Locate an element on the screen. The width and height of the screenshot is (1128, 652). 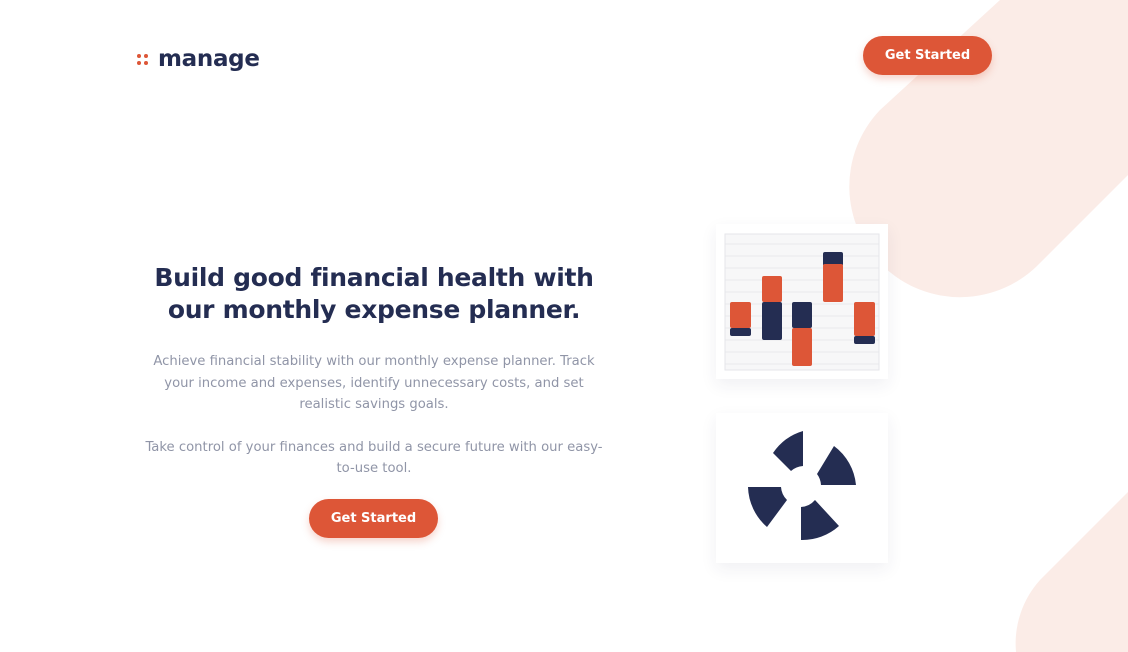
chart-bar-2-orange is located at coordinates (772, 289).